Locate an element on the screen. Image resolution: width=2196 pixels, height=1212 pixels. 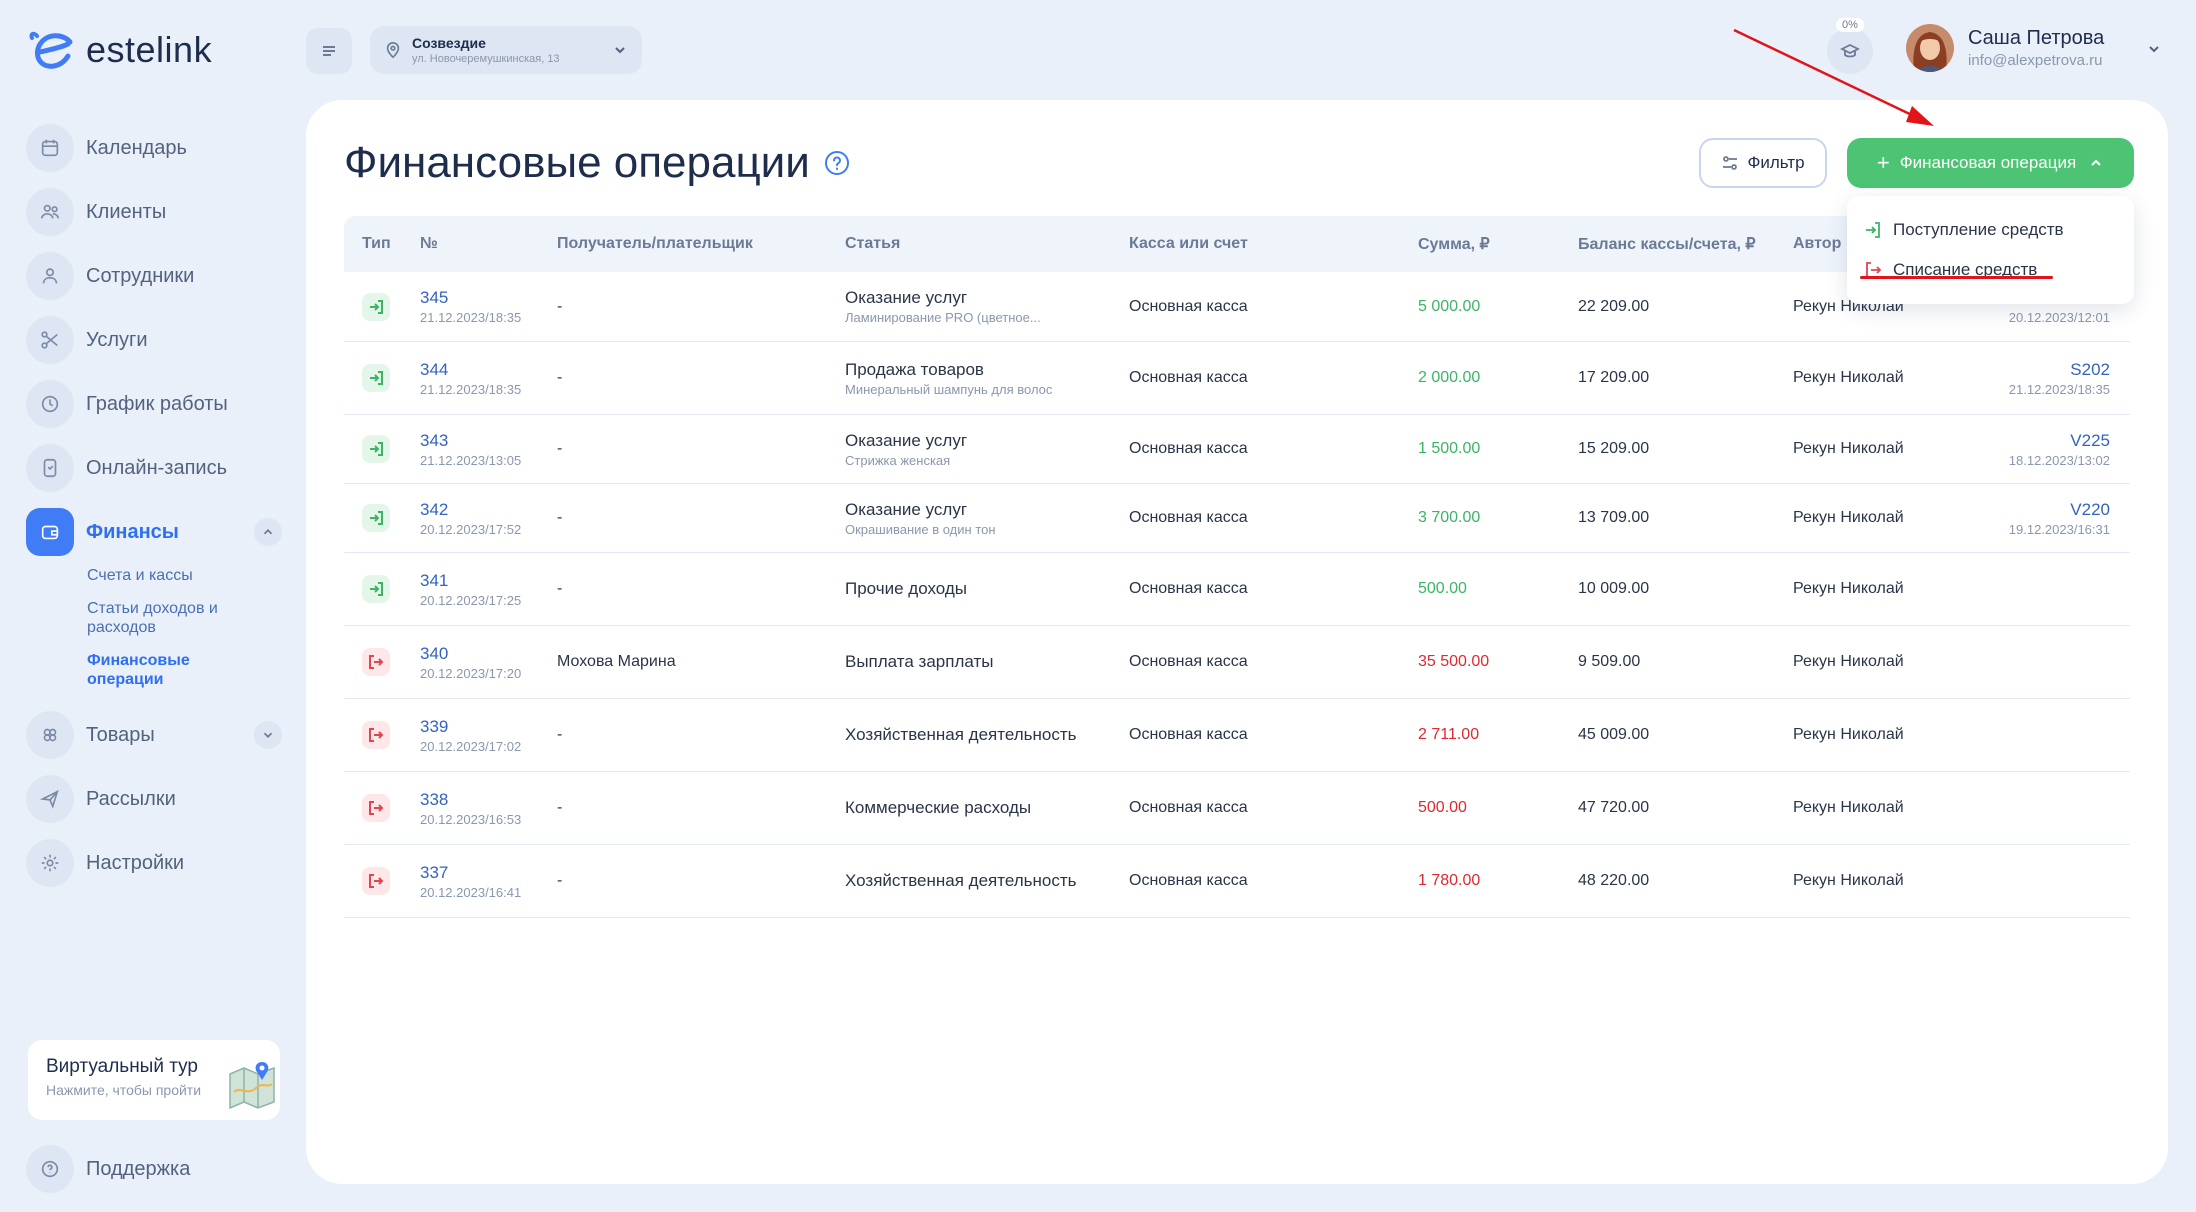
header-num: № is located at coordinates (488, 244).